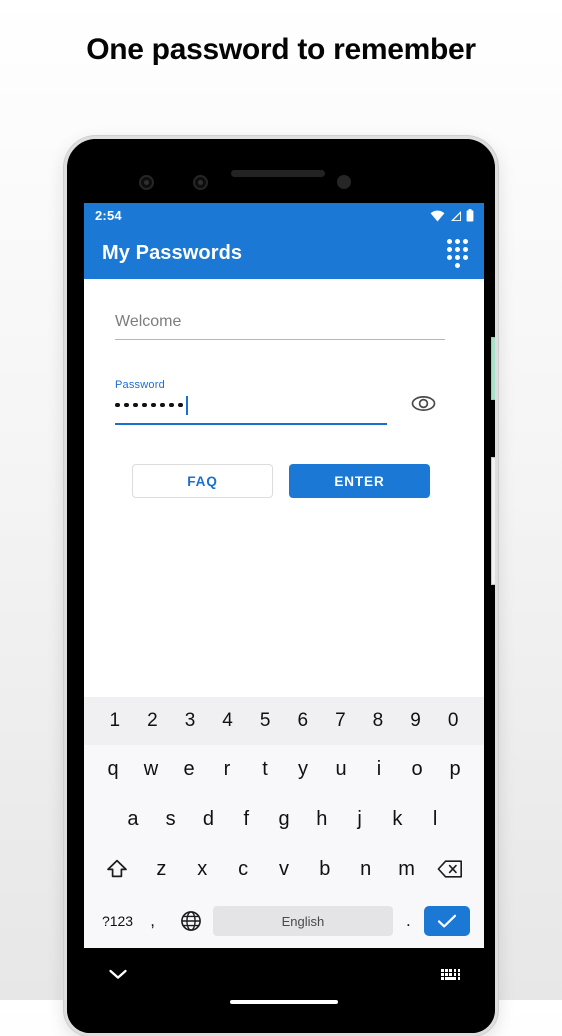 The height and width of the screenshot is (1036, 562). I want to click on spacebar-key: English, so click(303, 921).